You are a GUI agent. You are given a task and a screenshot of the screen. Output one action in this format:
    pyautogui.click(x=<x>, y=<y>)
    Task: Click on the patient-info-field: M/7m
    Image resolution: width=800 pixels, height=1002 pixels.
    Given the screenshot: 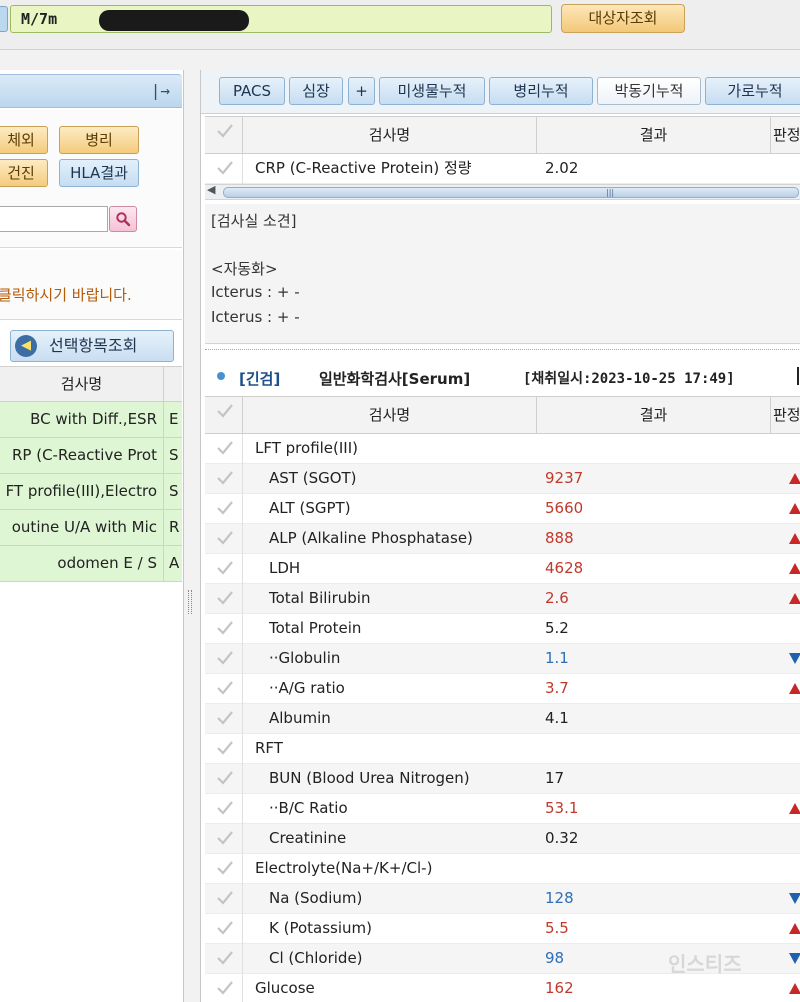 What is the action you would take?
    pyautogui.click(x=281, y=19)
    